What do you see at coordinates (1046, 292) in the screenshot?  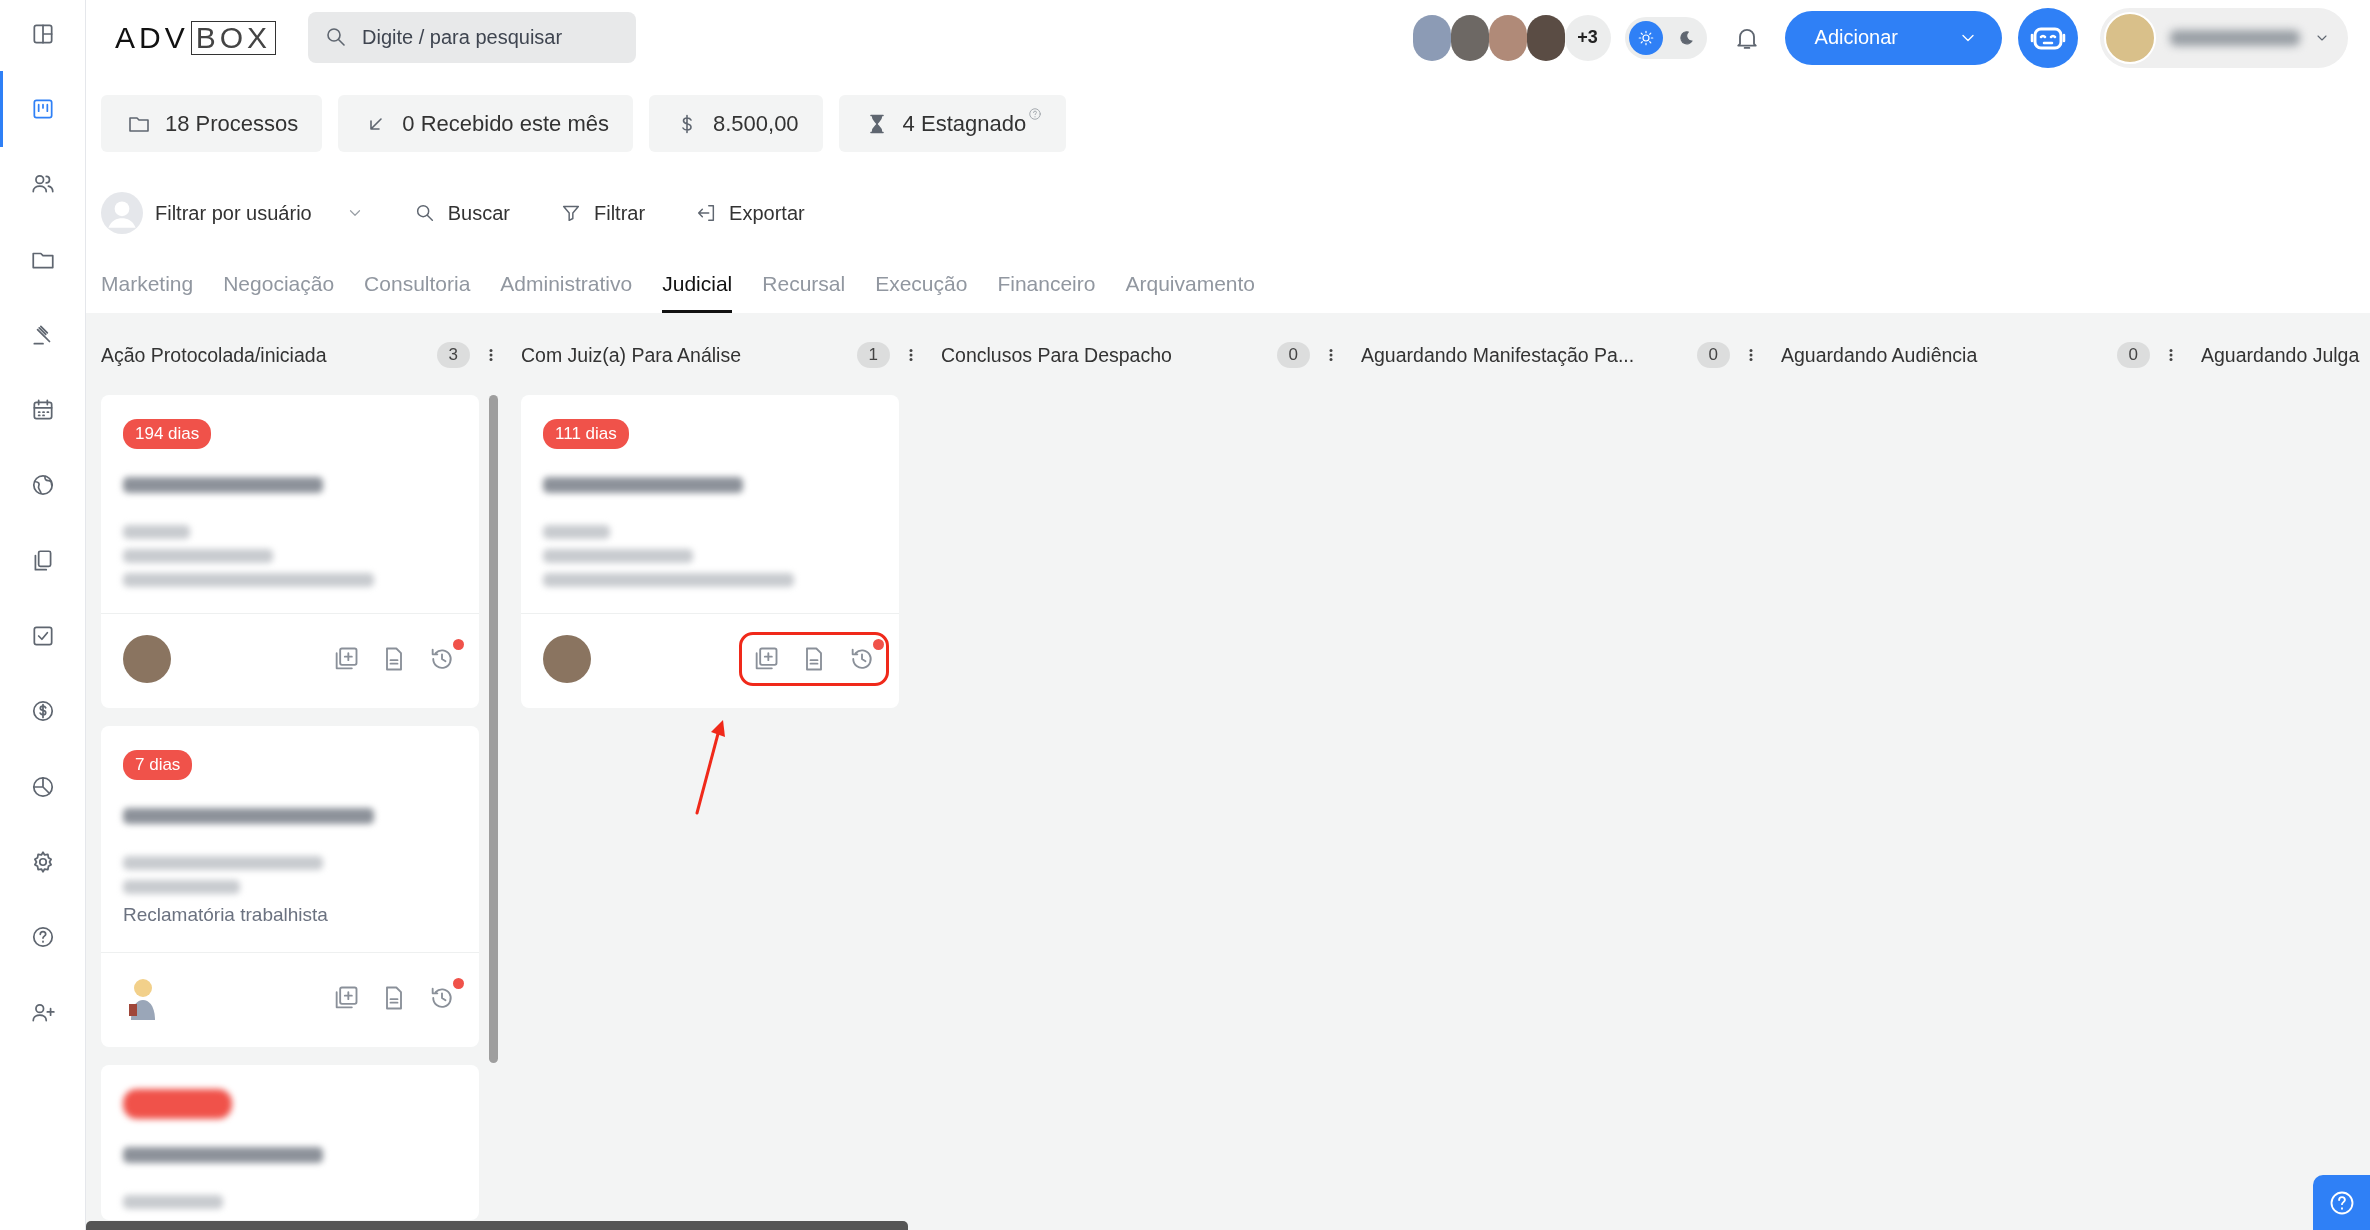 I see `tab: Financeiro` at bounding box center [1046, 292].